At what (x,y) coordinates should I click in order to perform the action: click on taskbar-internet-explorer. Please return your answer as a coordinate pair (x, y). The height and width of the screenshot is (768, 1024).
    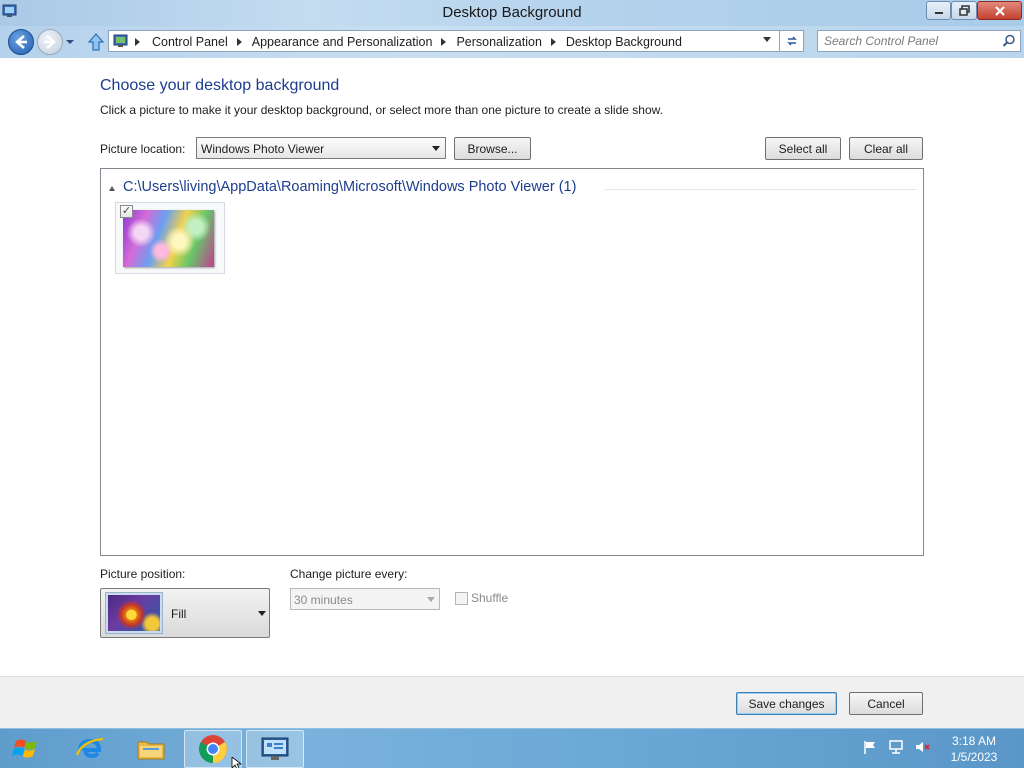
    Looking at the image, I should click on (90, 749).